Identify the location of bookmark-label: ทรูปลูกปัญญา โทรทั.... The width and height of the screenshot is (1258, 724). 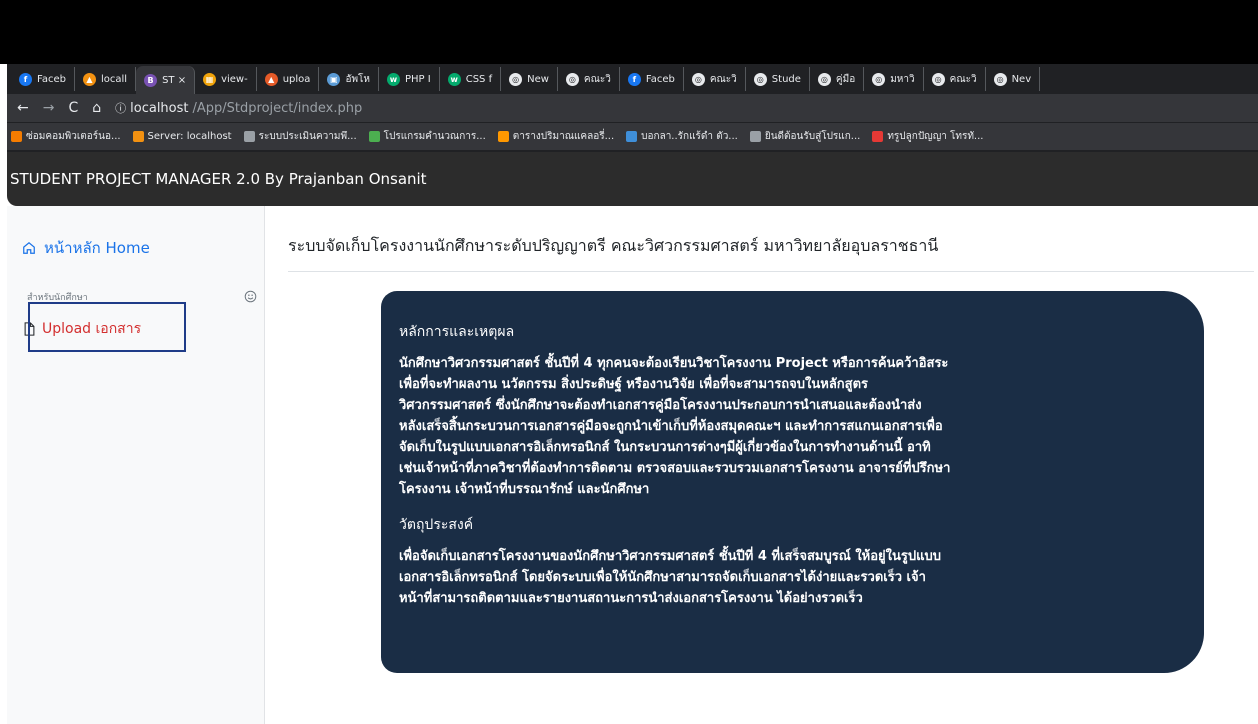
(935, 136).